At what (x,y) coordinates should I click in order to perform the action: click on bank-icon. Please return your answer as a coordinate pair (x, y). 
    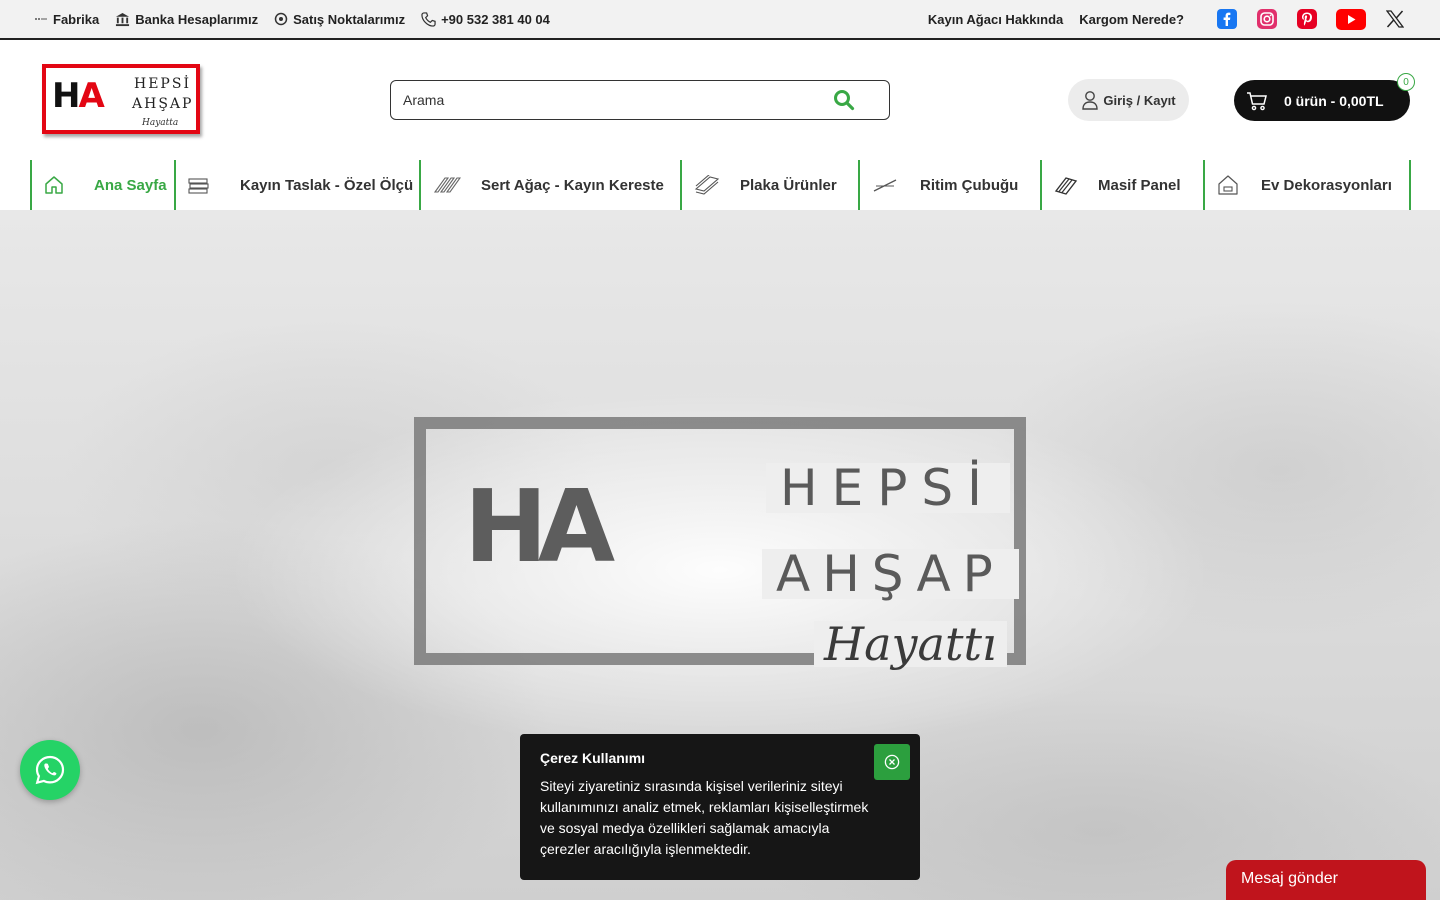
    Looking at the image, I should click on (123, 19).